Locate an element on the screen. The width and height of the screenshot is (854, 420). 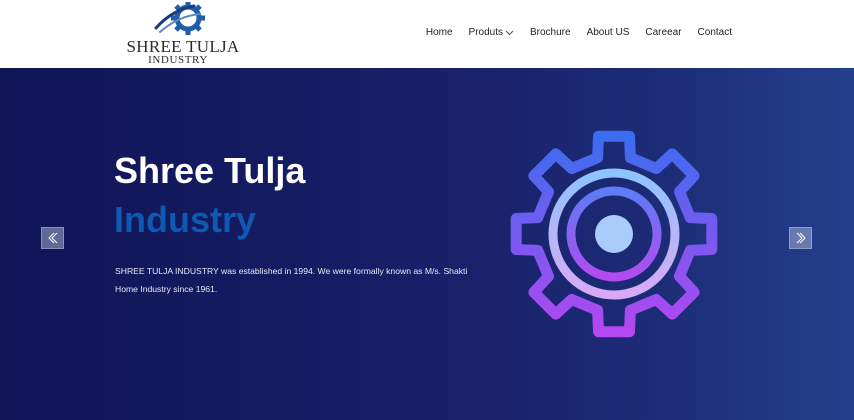
nav-item-contact: Contact is located at coordinates (715, 32).